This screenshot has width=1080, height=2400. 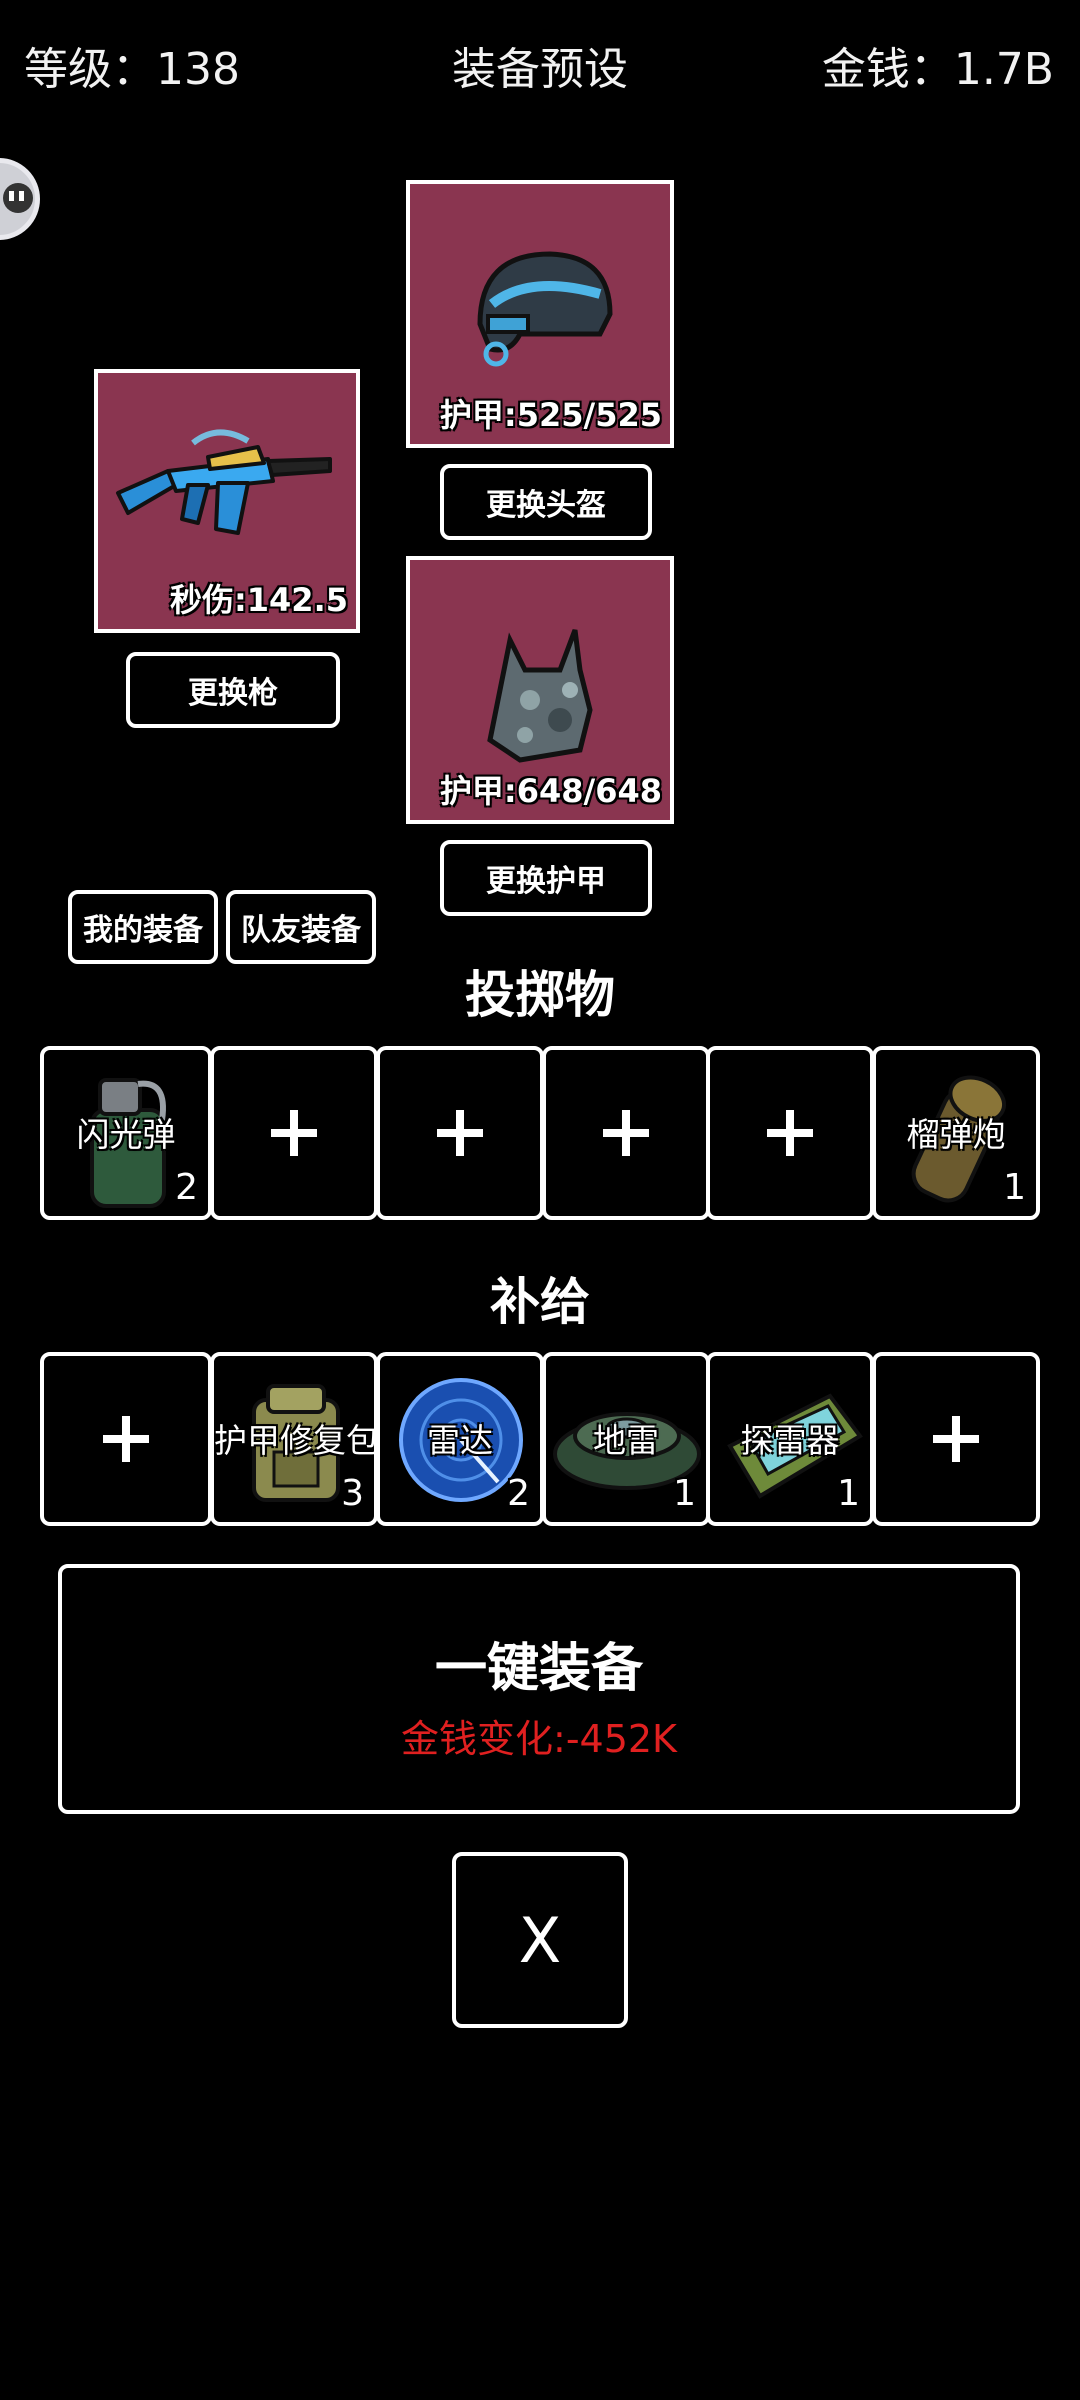 What do you see at coordinates (186, 1187) in the screenshot?
I see `throwable-count: 2` at bounding box center [186, 1187].